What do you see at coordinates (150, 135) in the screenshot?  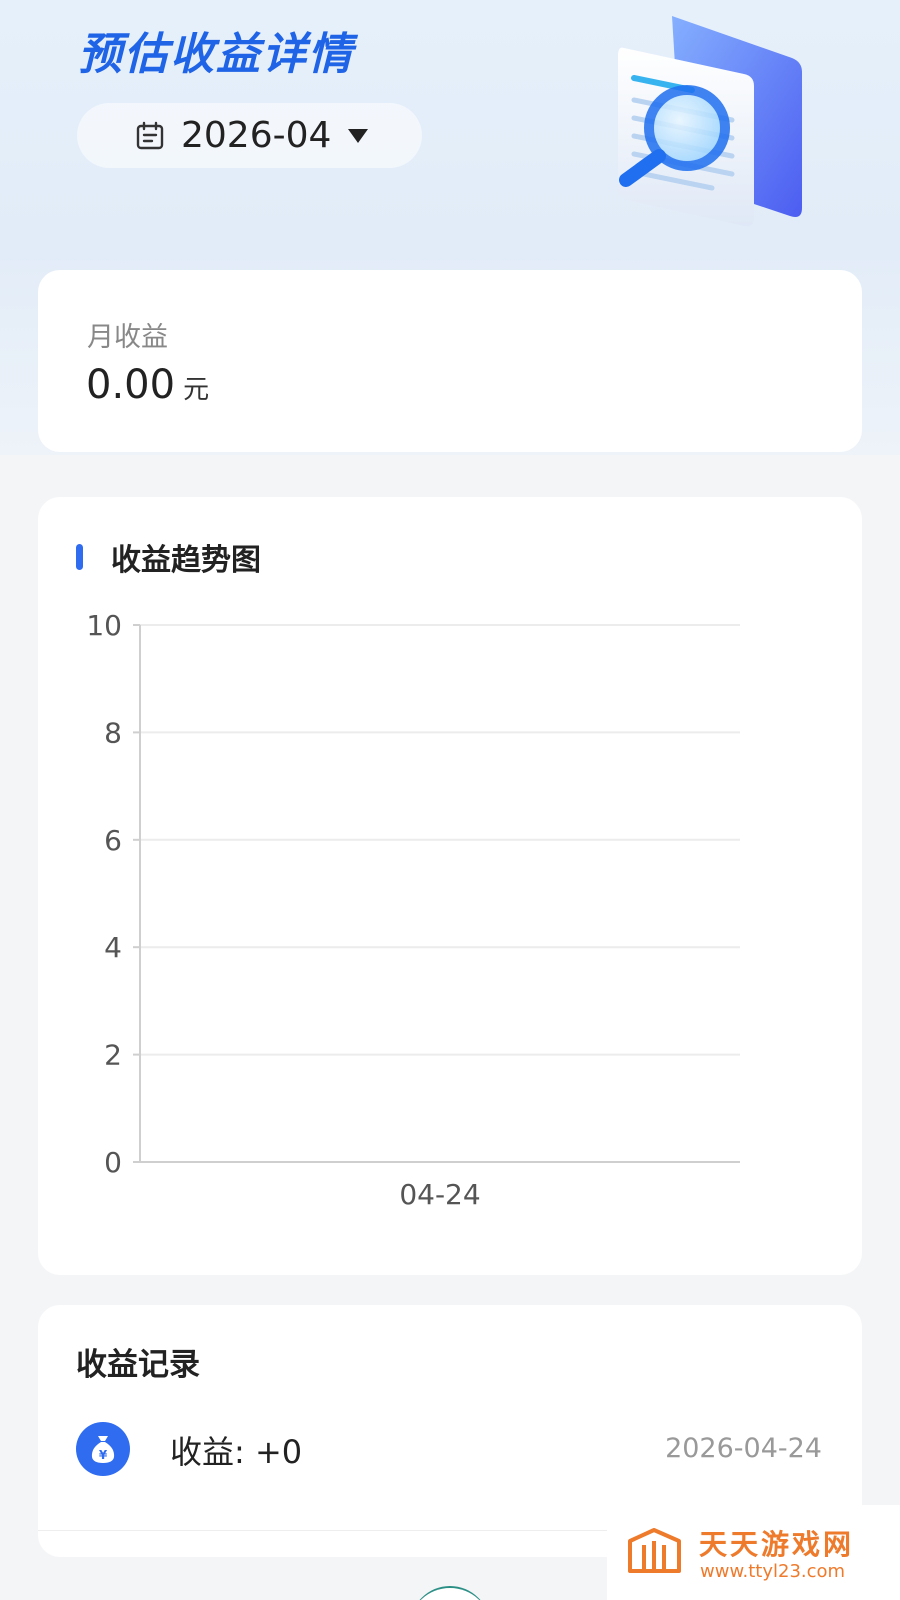 I see `calendar-icon` at bounding box center [150, 135].